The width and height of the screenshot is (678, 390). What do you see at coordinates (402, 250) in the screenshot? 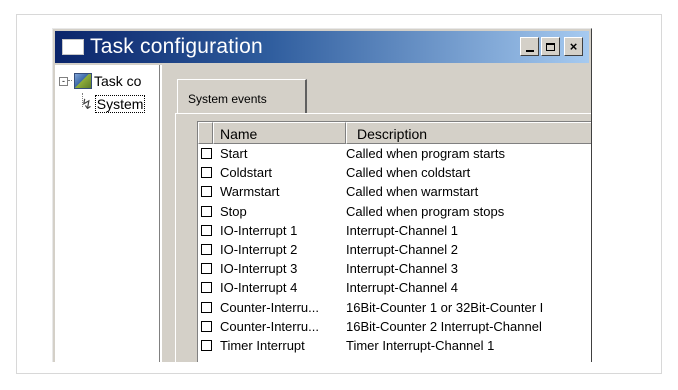
I see `event-description: Interrupt-Channel 2` at bounding box center [402, 250].